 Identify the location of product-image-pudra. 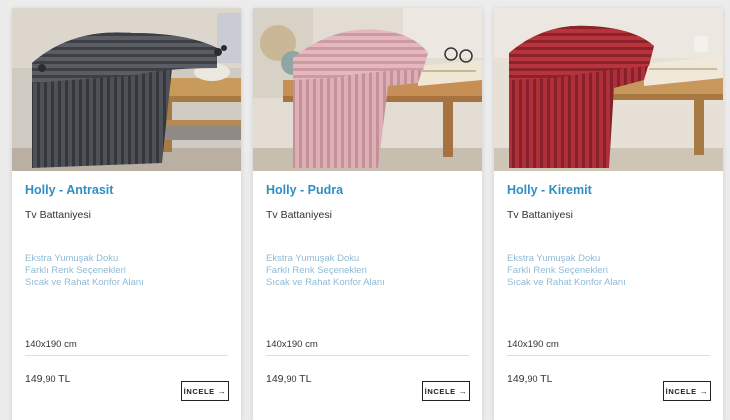
(367, 89).